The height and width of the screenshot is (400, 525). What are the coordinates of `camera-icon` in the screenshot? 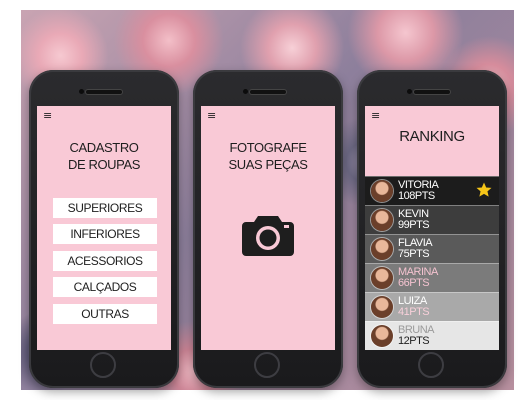 It's located at (268, 234).